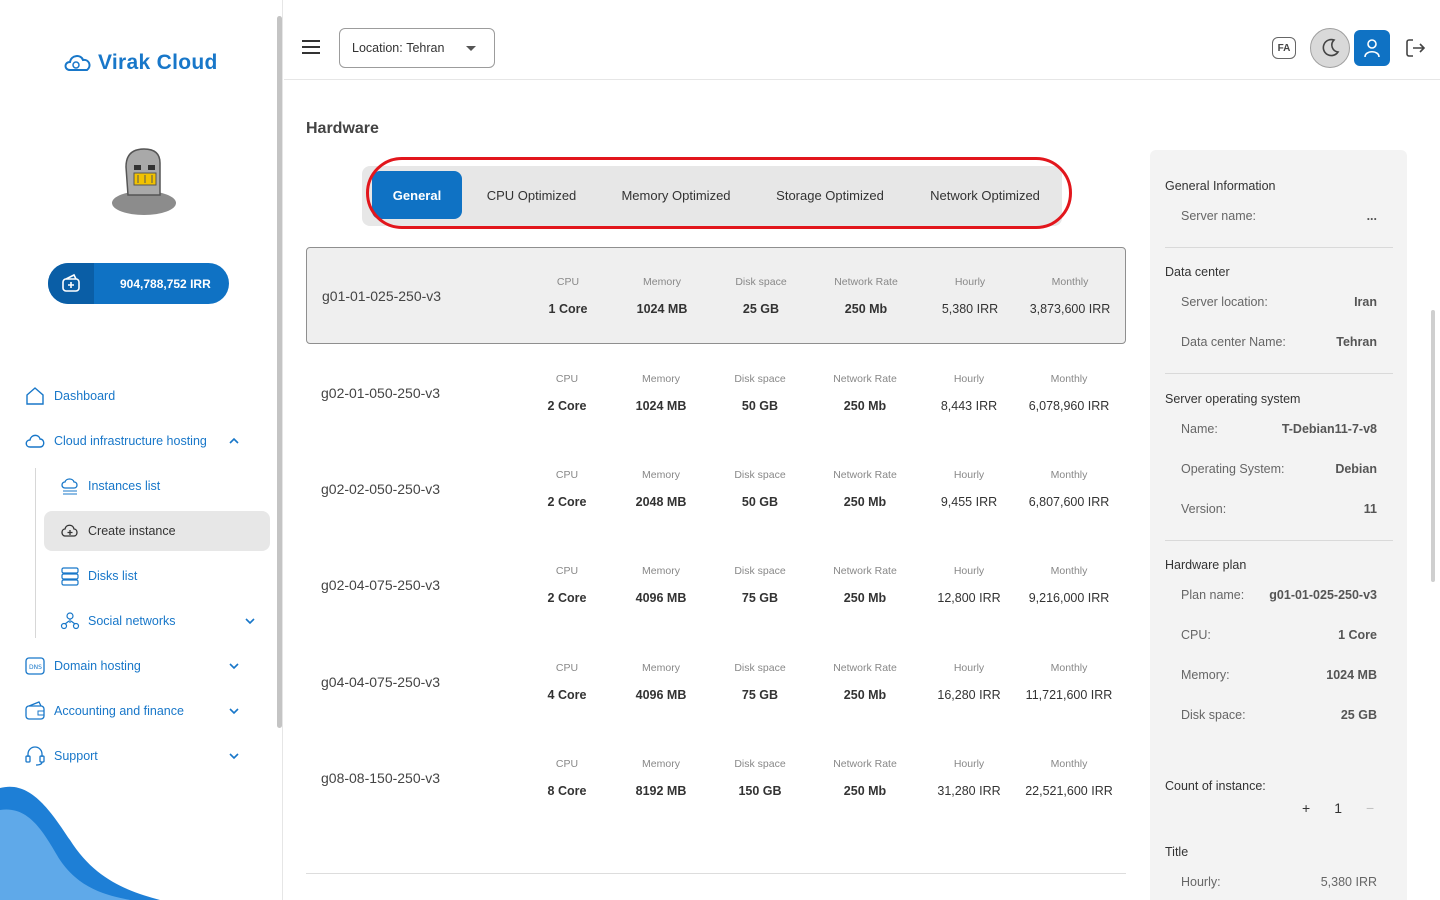 The height and width of the screenshot is (900, 1440). Describe the element at coordinates (661, 695) in the screenshot. I see `plan-memory-value: 4096 MB` at that location.